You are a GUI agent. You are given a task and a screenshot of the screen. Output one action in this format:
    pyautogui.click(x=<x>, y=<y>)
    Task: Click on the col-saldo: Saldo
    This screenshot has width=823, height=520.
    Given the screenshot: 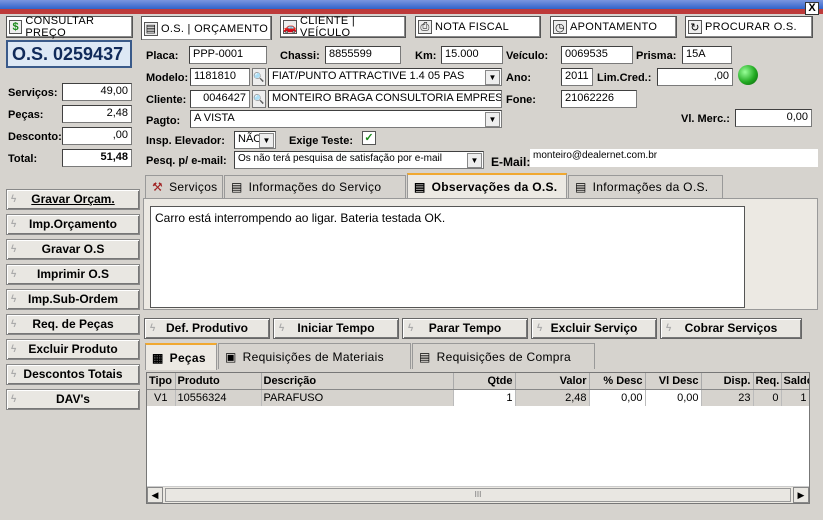 What is the action you would take?
    pyautogui.click(x=795, y=381)
    